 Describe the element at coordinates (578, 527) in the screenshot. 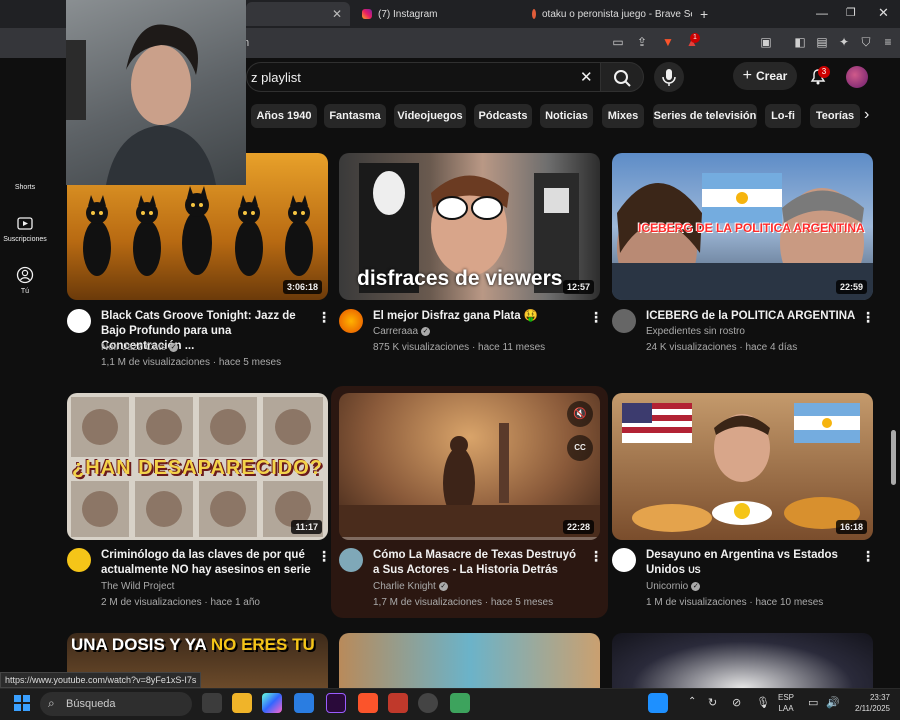

I see `video-duration: 22:28` at that location.